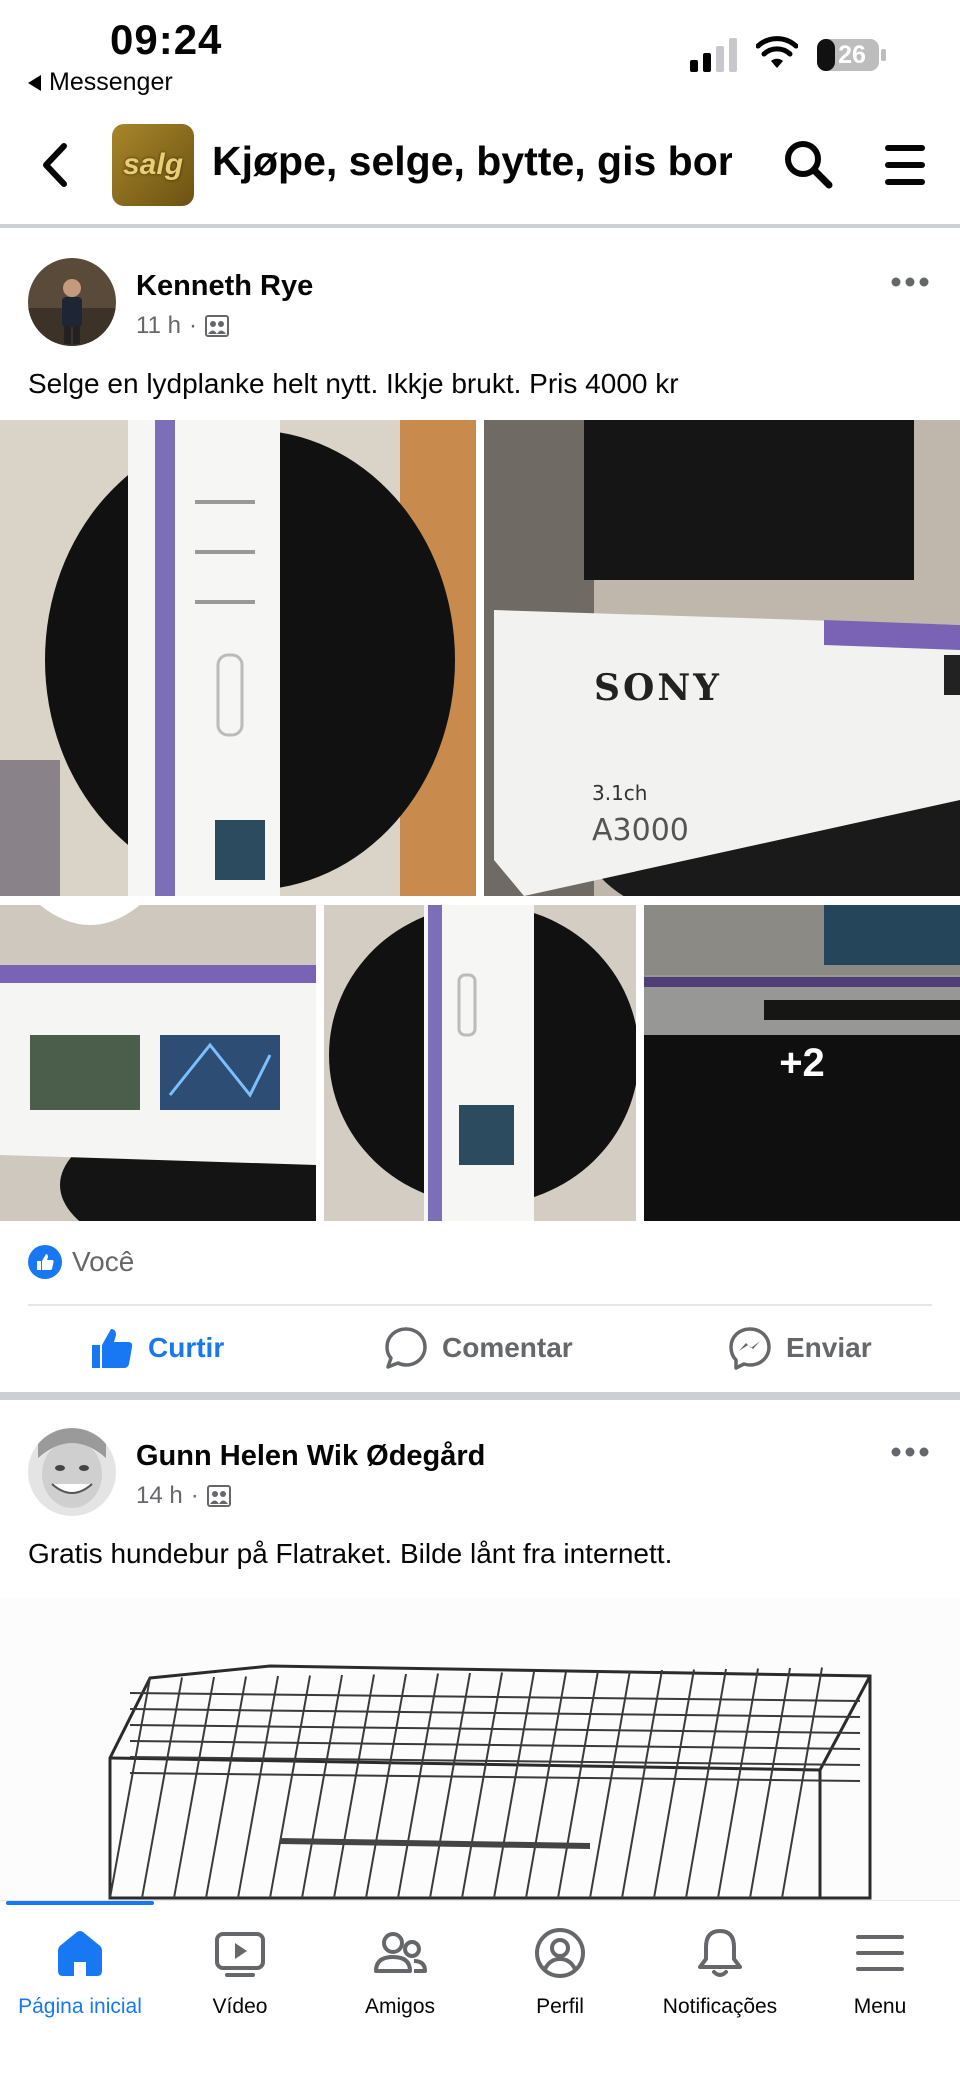 The width and height of the screenshot is (960, 2077). I want to click on more-options-icon, so click(910, 1452).